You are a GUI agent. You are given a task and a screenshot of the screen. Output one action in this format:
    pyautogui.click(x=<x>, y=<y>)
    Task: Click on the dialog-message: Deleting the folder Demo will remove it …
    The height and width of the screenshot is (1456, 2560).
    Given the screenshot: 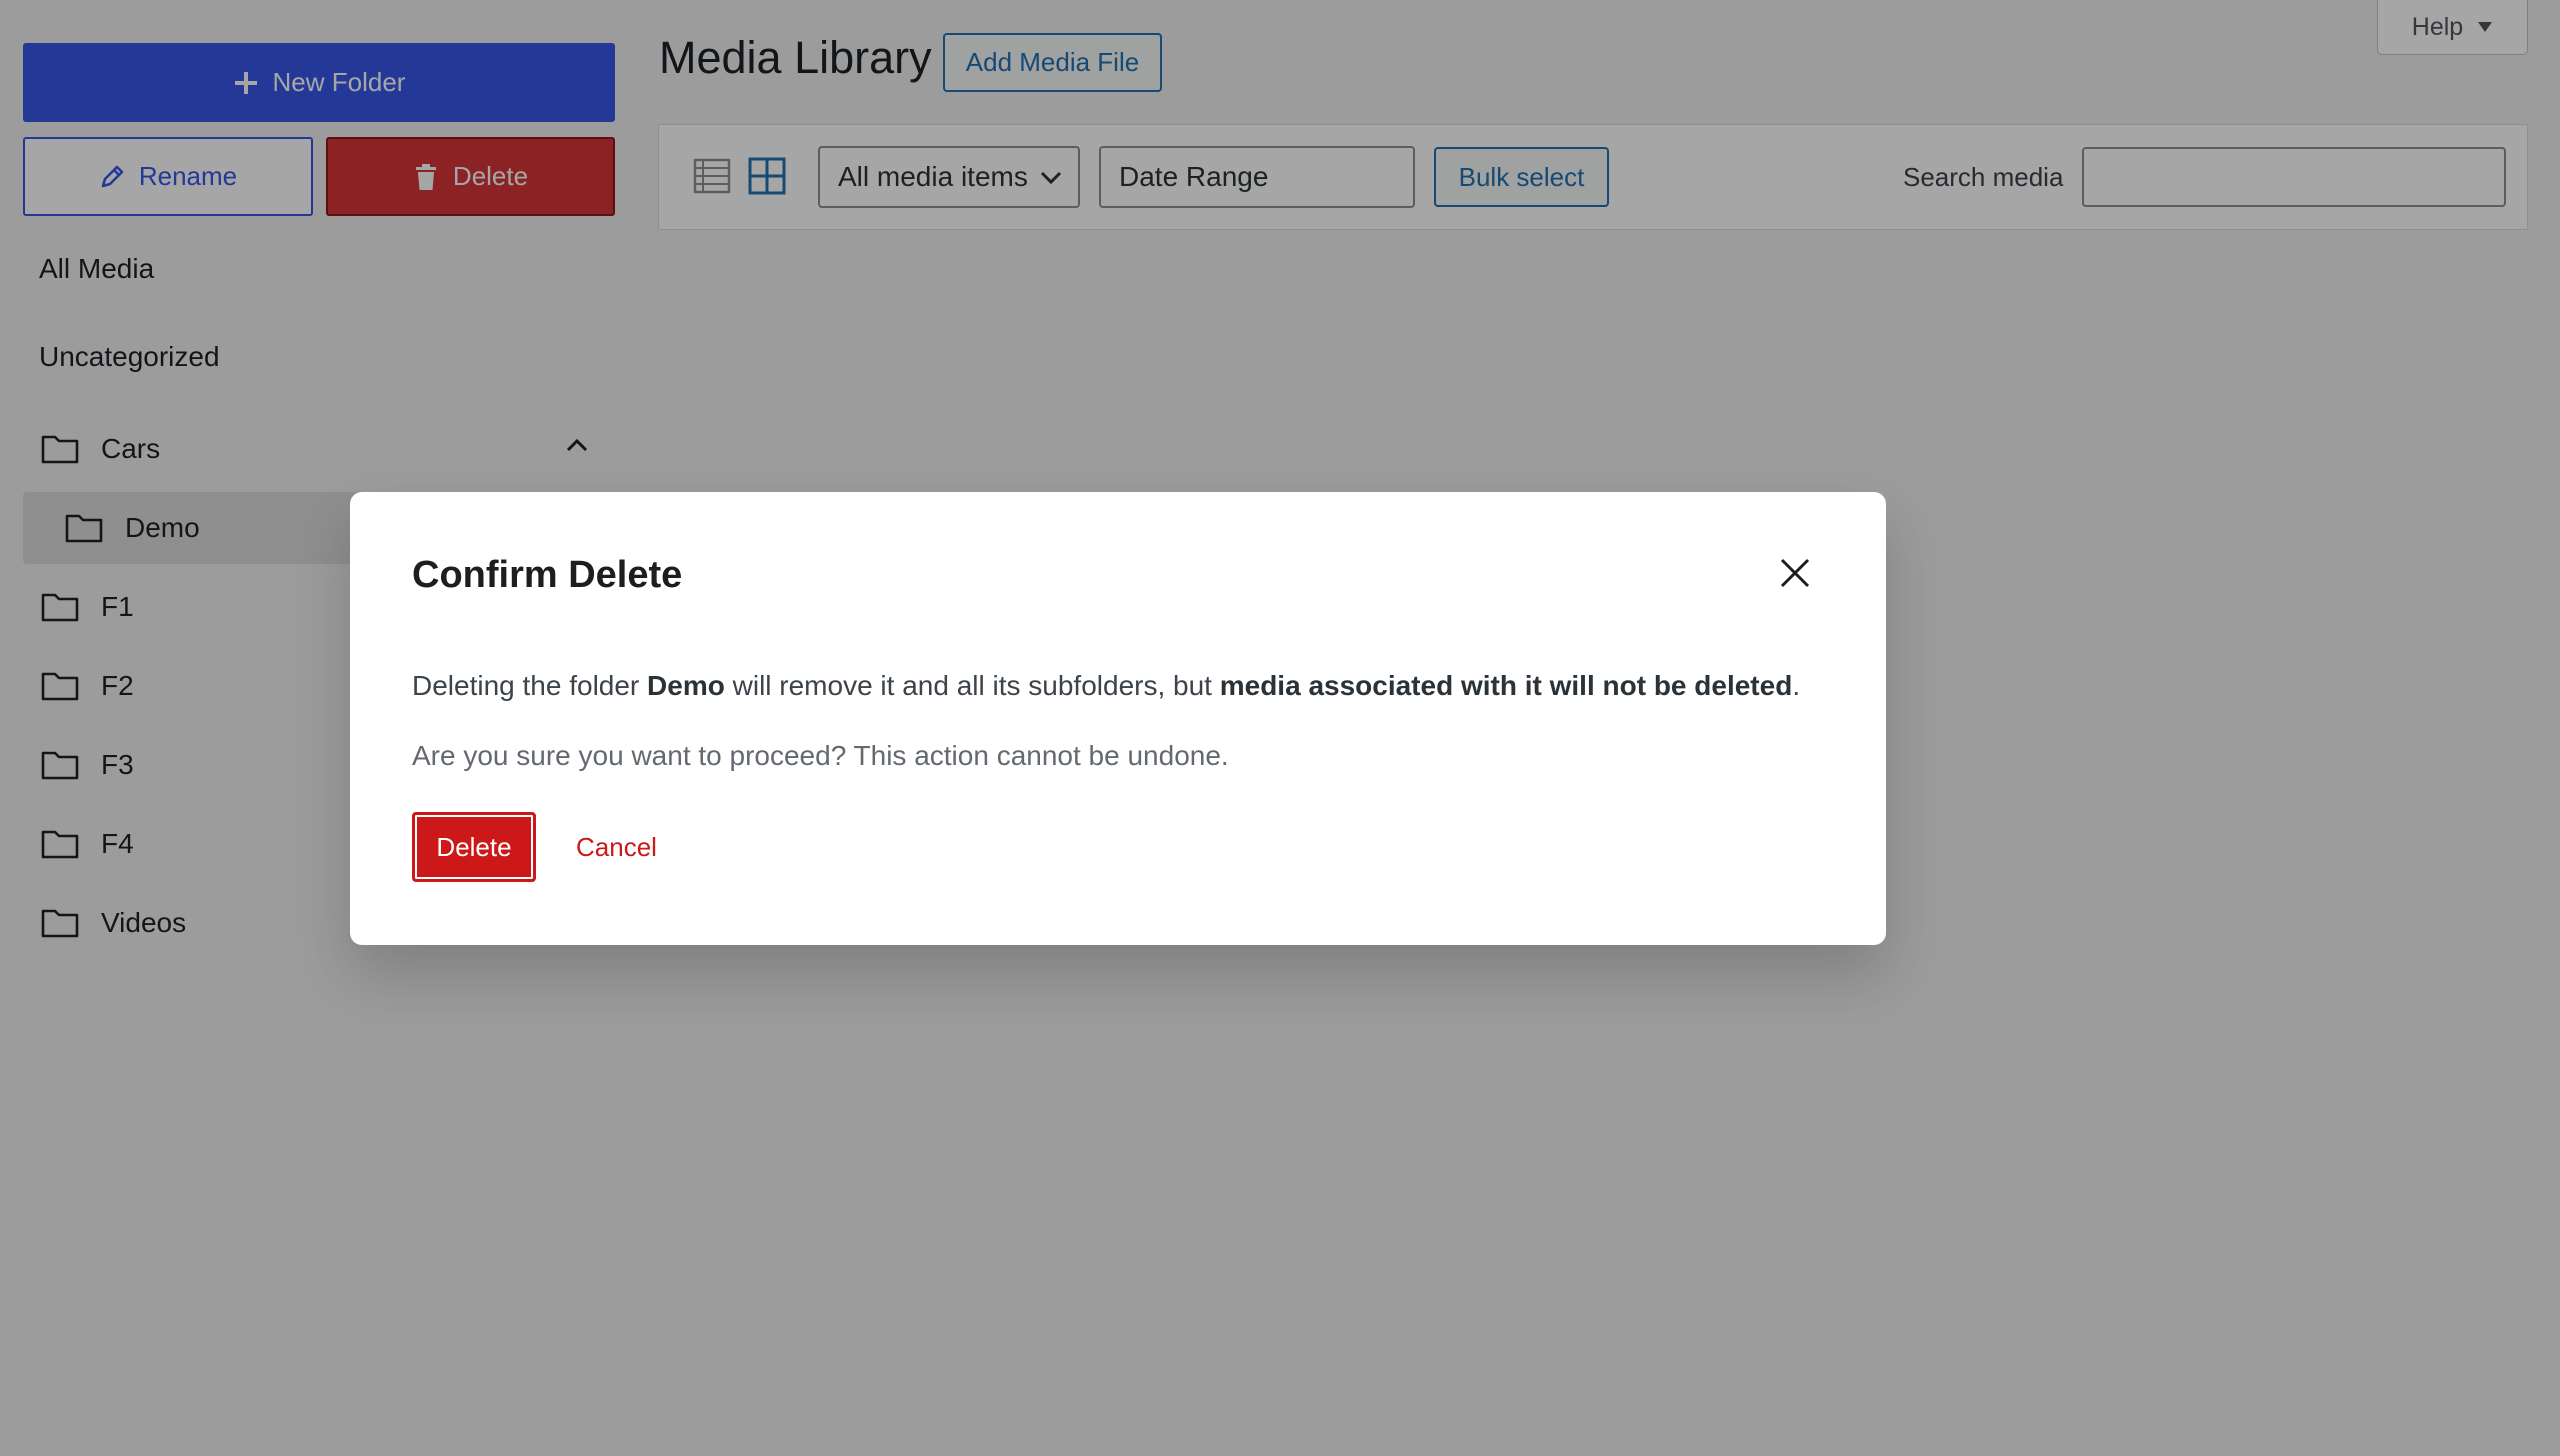 What is the action you would take?
    pyautogui.click(x=1106, y=686)
    